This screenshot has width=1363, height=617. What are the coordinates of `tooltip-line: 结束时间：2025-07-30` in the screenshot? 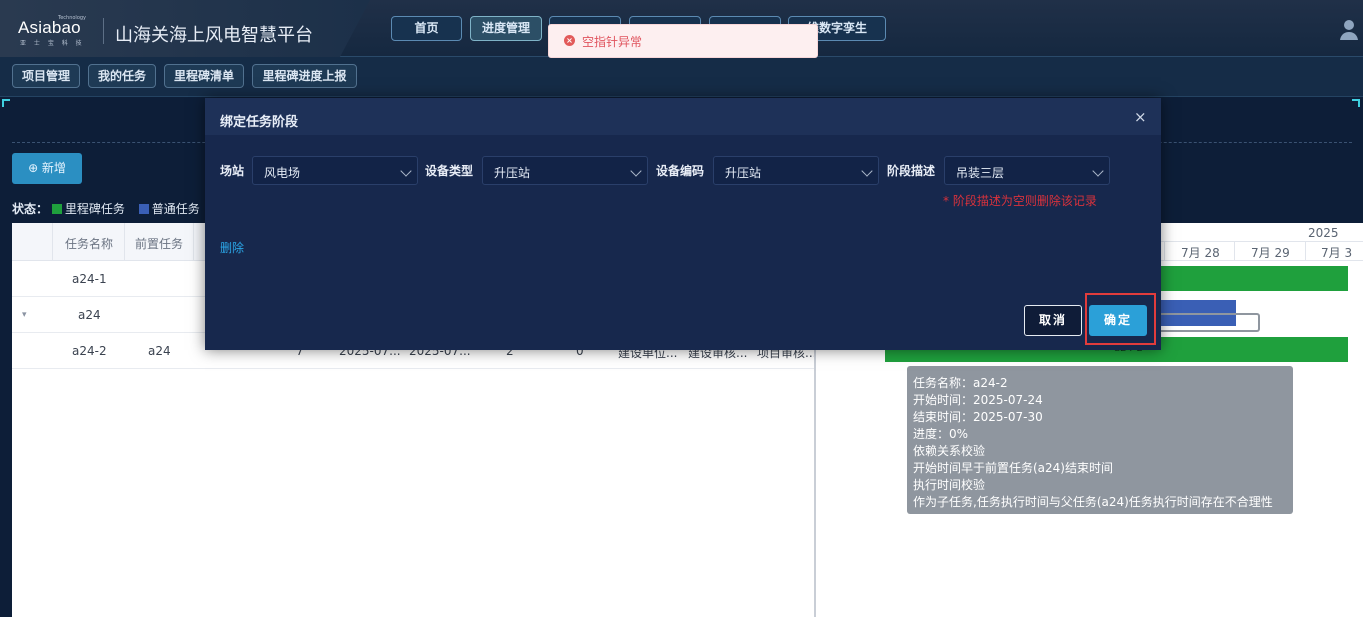 It's located at (978, 417).